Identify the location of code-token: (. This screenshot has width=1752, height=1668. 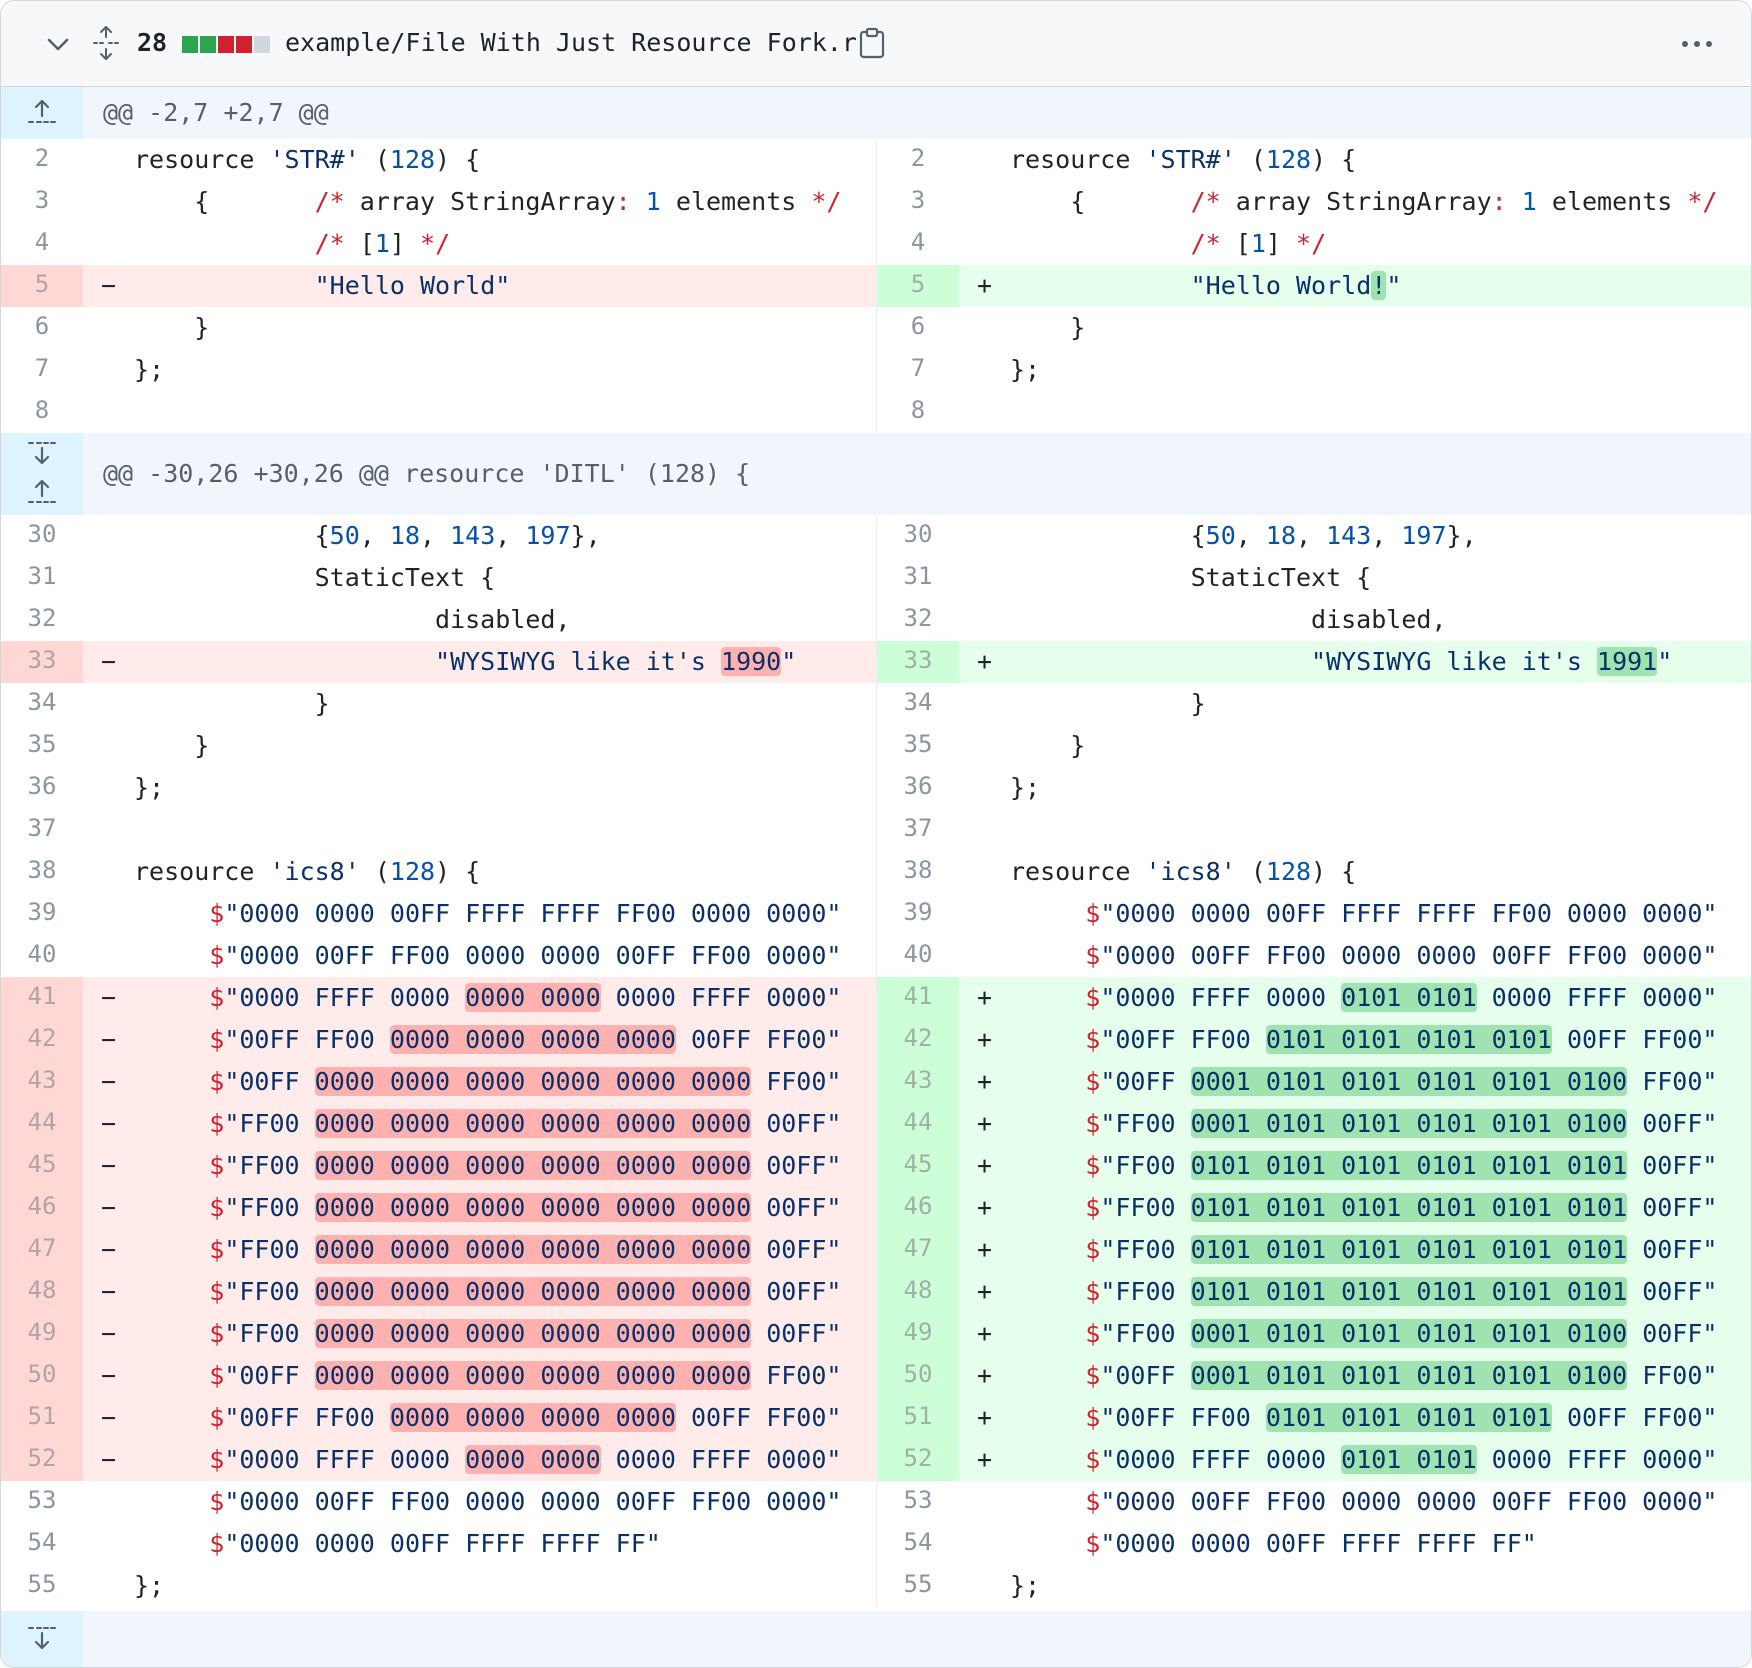
(374, 871).